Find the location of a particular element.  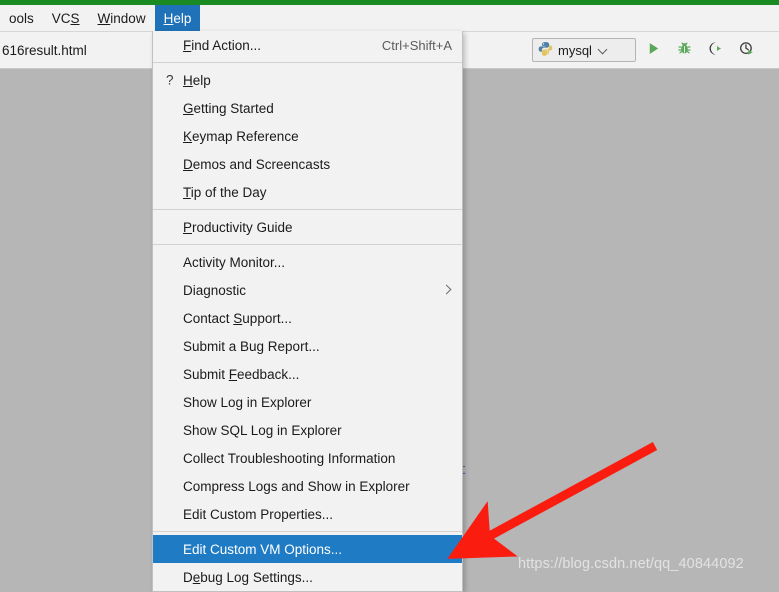

menu-item-label: Show SQL Log in Explorer is located at coordinates (262, 430).